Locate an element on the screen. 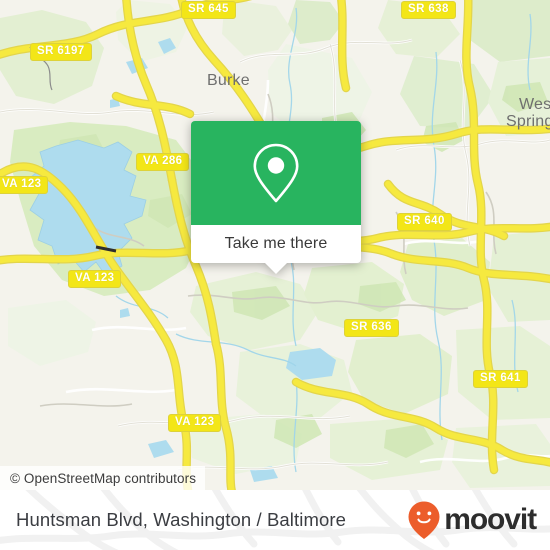 This screenshot has width=550, height=550. page-title: Huntsman Blvd, Washington / Baltimore is located at coordinates (181, 519).